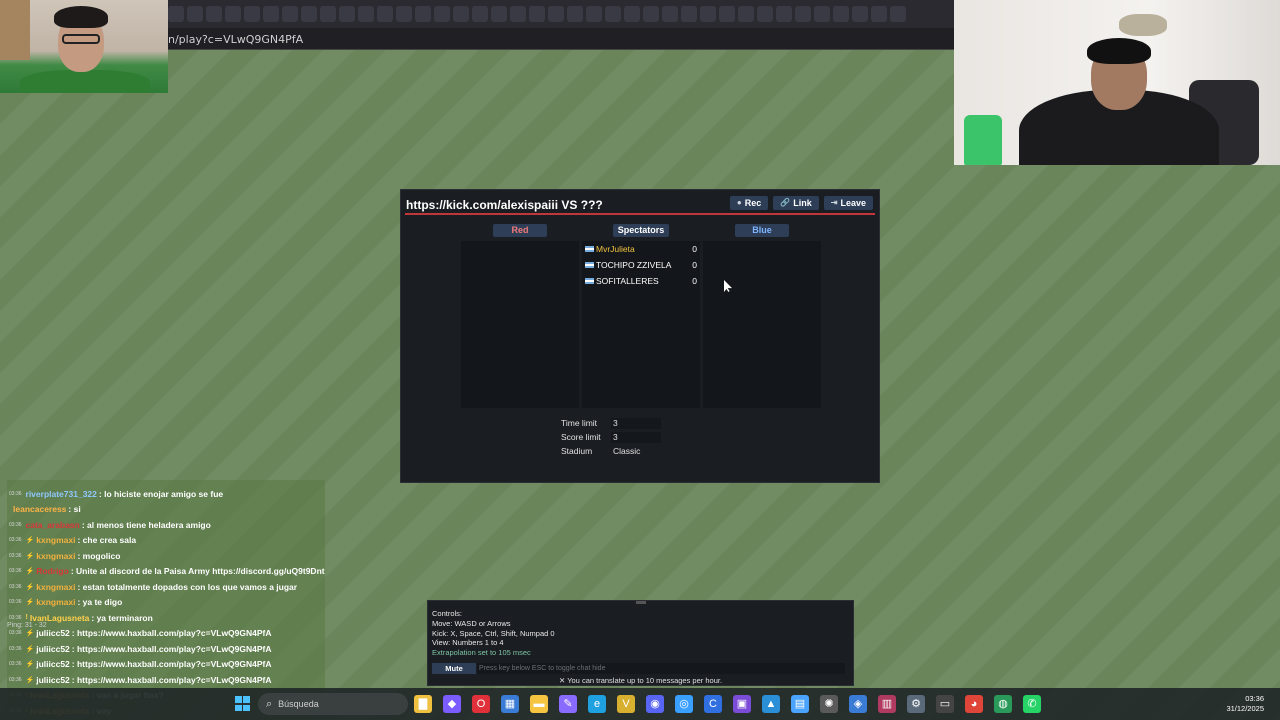 This screenshot has width=1280, height=720. What do you see at coordinates (829, 704) in the screenshot?
I see `chatgpt-icon: ✺` at bounding box center [829, 704].